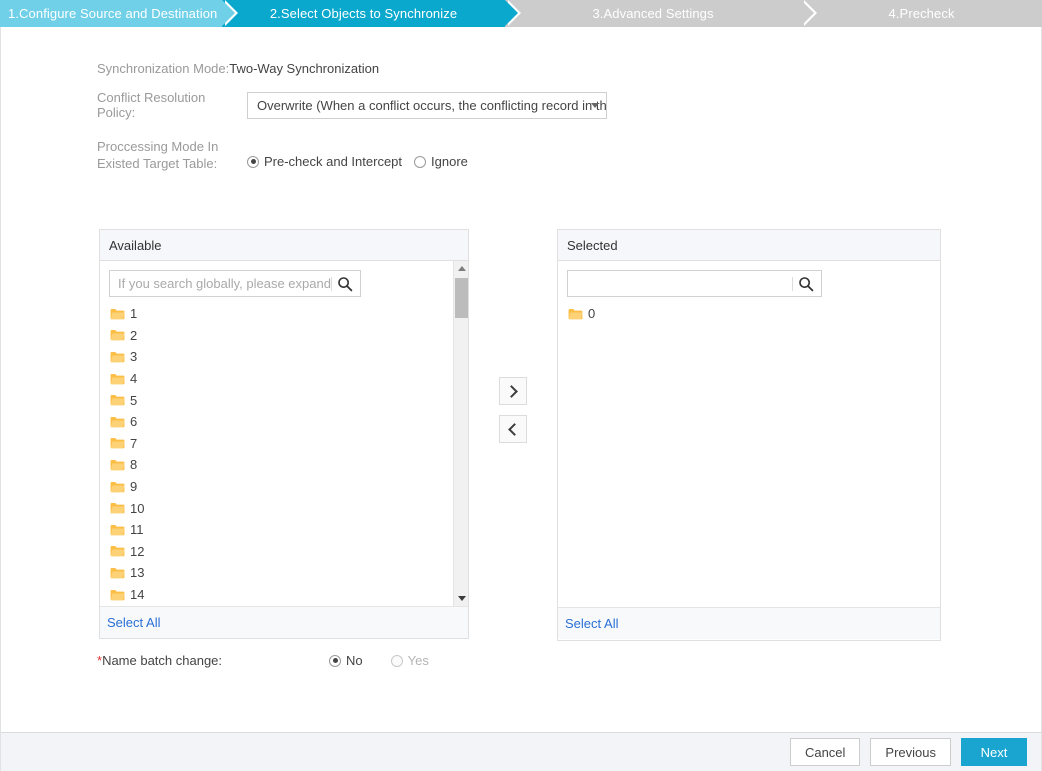  I want to click on tree-item: 12, so click(289, 552).